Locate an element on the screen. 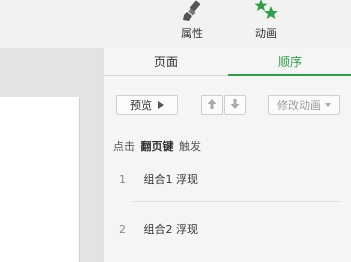 The height and width of the screenshot is (262, 351). preview-button: 预览 is located at coordinates (147, 105).